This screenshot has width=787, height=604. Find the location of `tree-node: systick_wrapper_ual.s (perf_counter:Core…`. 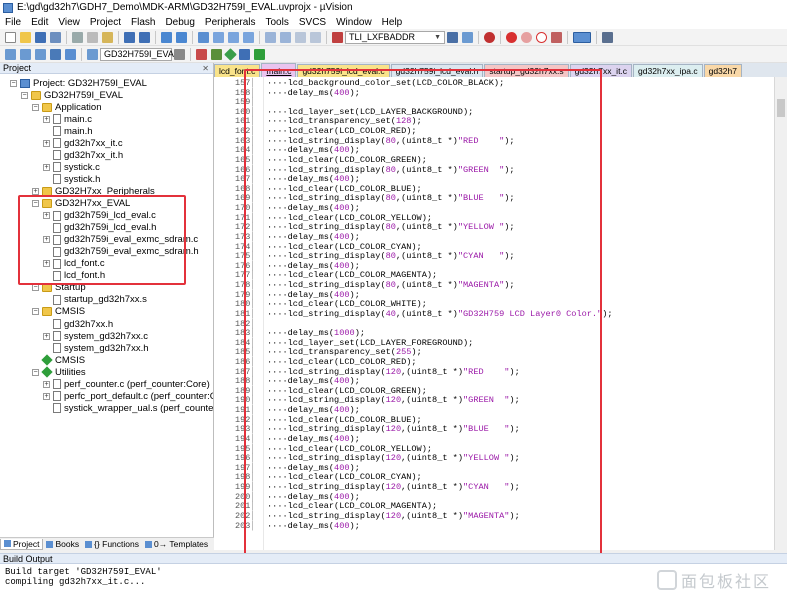

tree-node: systick_wrapper_ual.s (perf_counter:Core… is located at coordinates (128, 408).